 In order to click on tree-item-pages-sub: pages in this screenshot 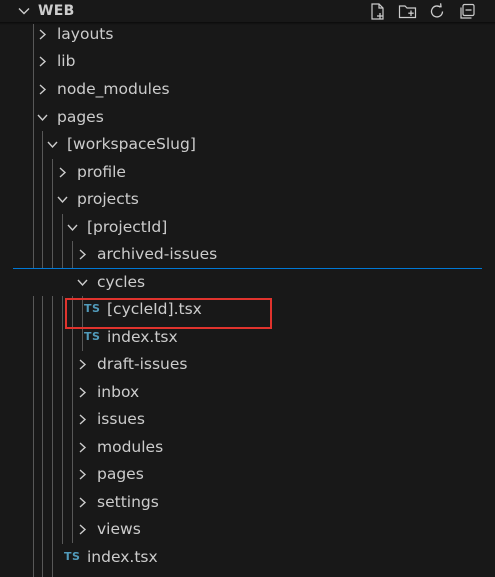, I will do `click(247, 474)`.